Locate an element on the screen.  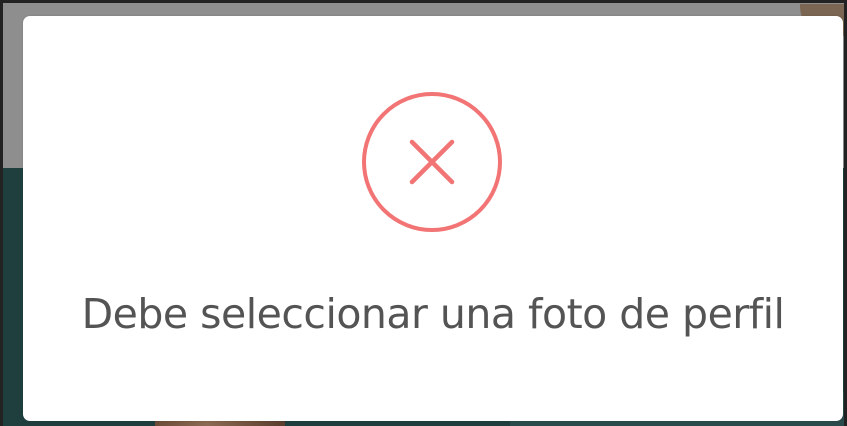
x-mark-icon is located at coordinates (432, 162).